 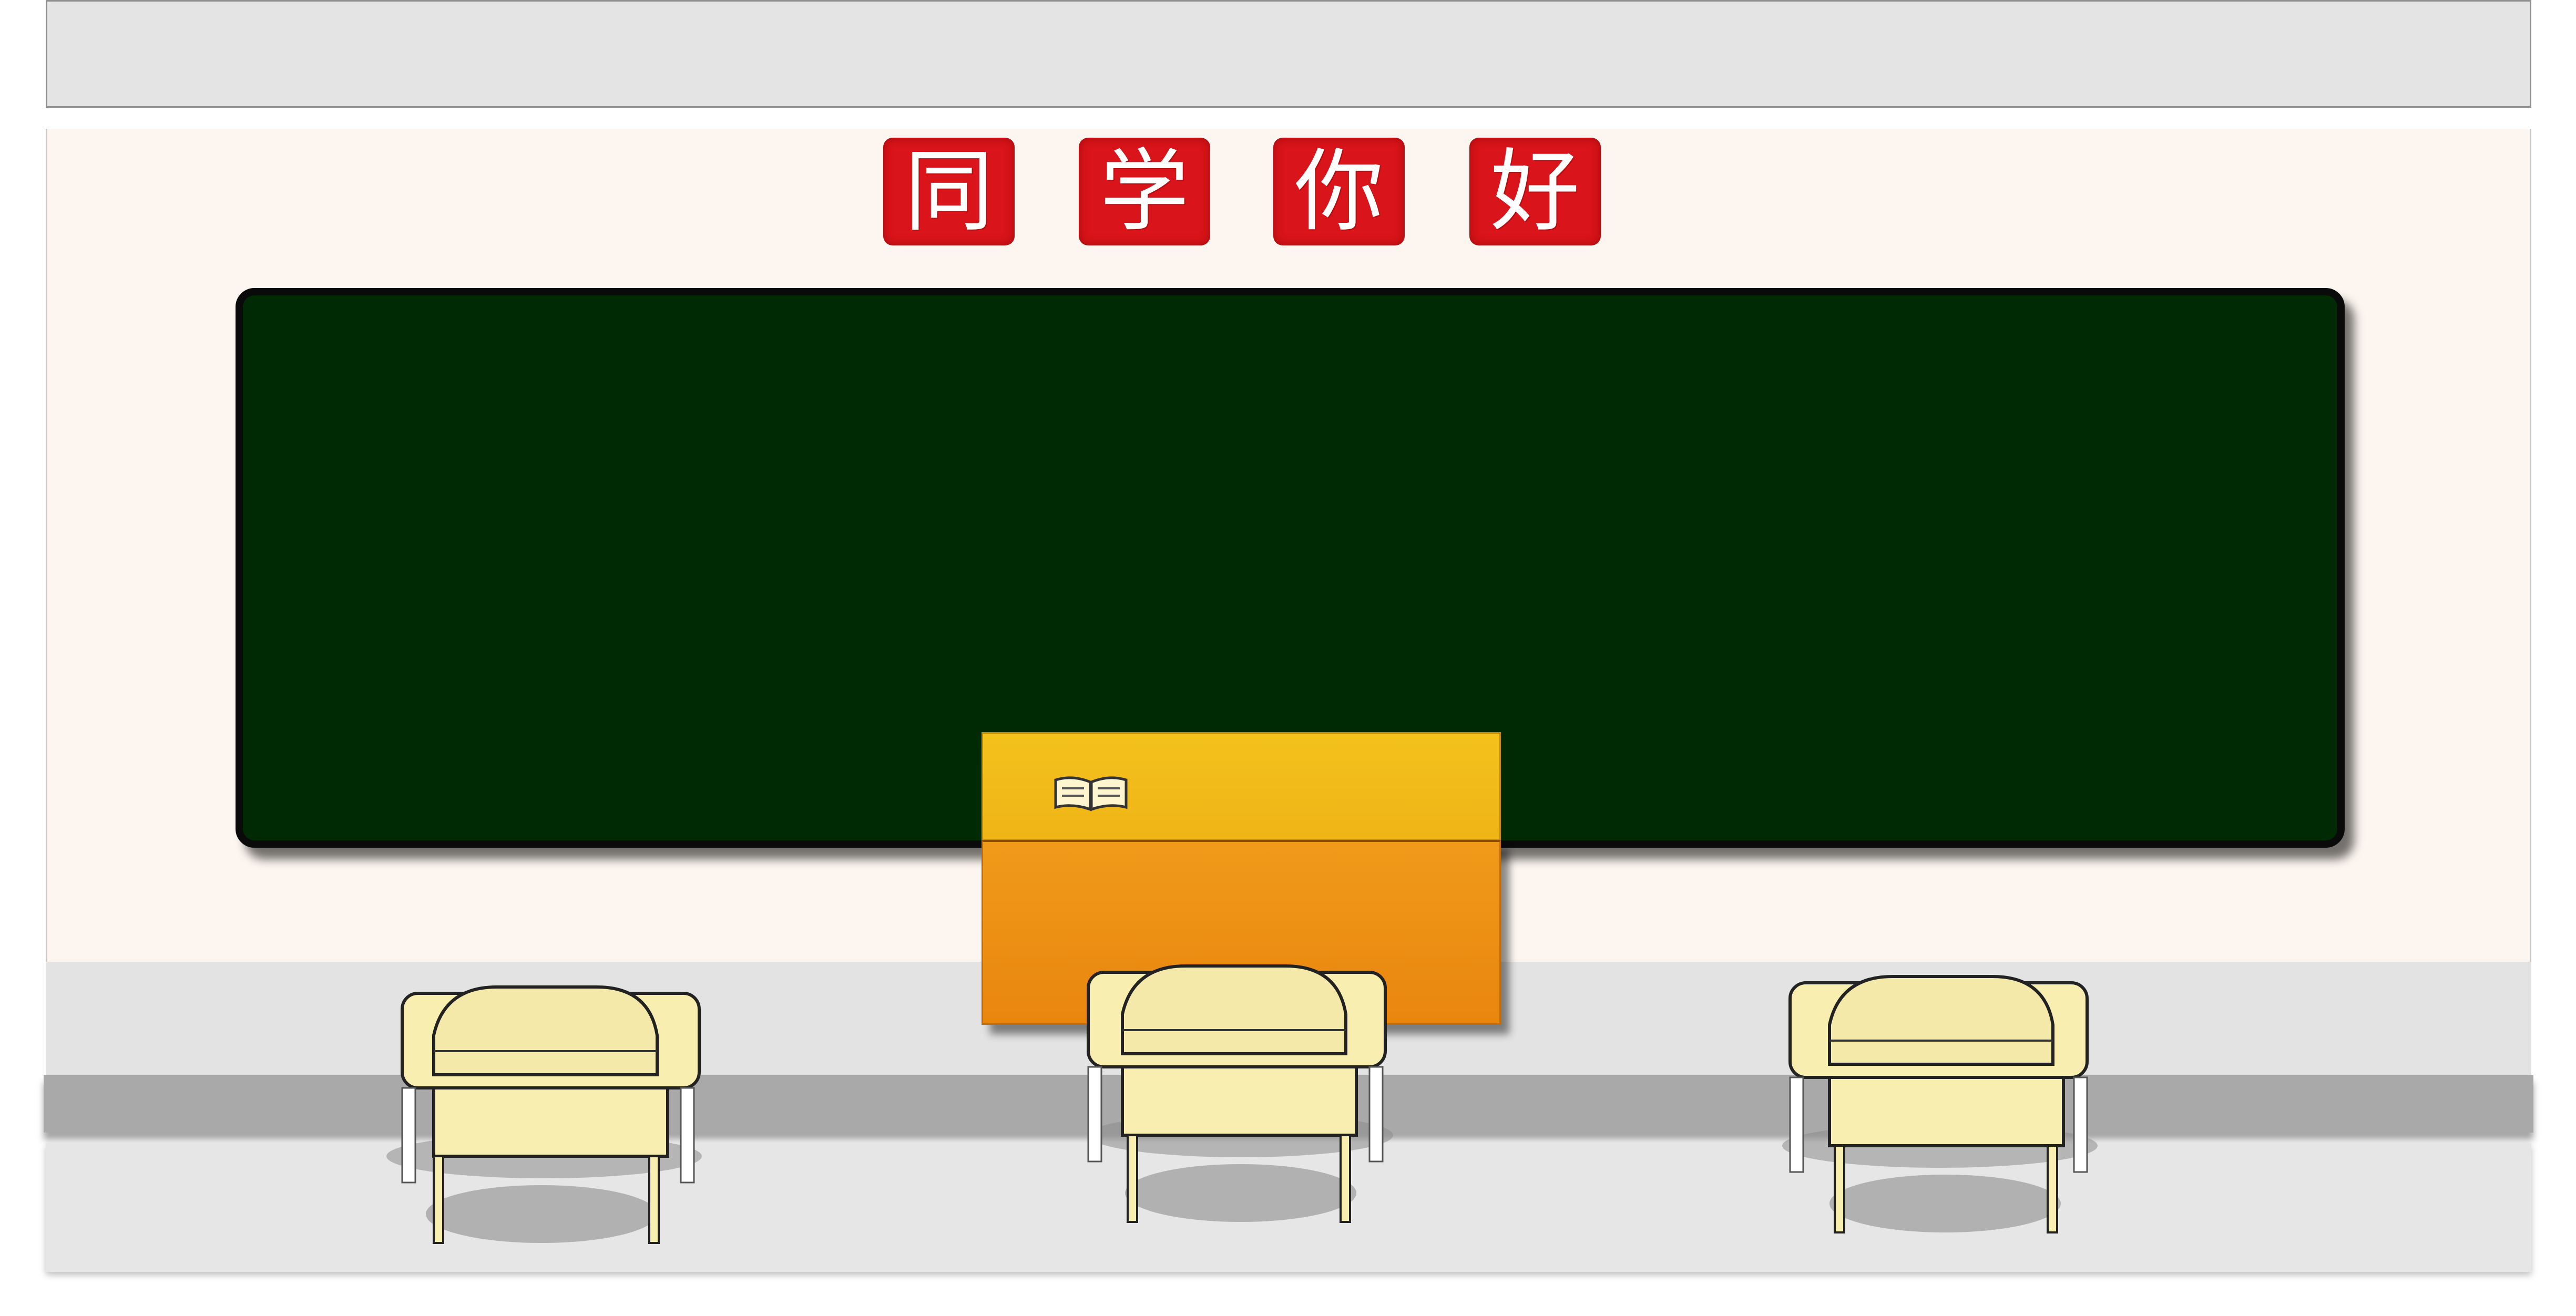 I want to click on open-book-icon, so click(x=1090, y=794).